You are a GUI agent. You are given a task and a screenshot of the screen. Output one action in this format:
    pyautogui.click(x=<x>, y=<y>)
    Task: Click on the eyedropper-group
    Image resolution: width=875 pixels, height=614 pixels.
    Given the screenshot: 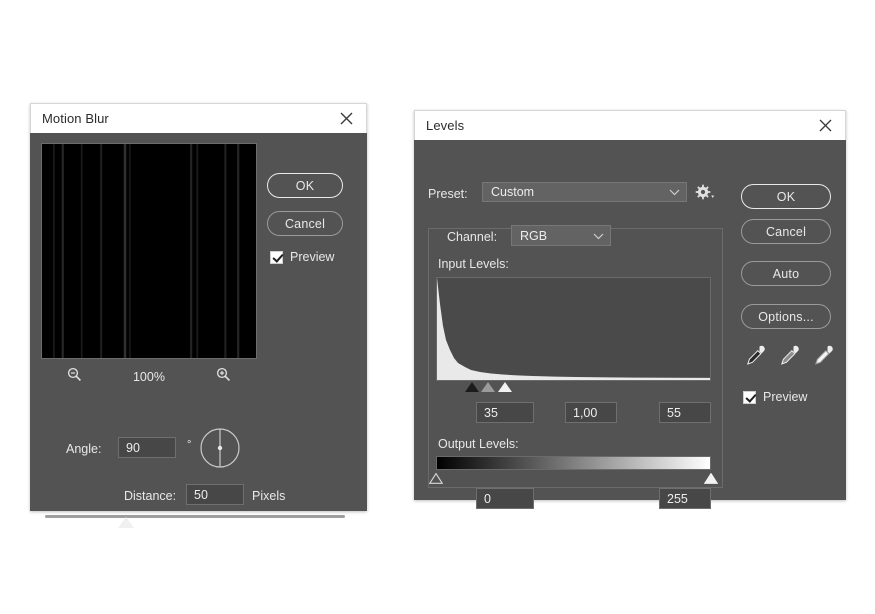 What is the action you would take?
    pyautogui.click(x=790, y=357)
    